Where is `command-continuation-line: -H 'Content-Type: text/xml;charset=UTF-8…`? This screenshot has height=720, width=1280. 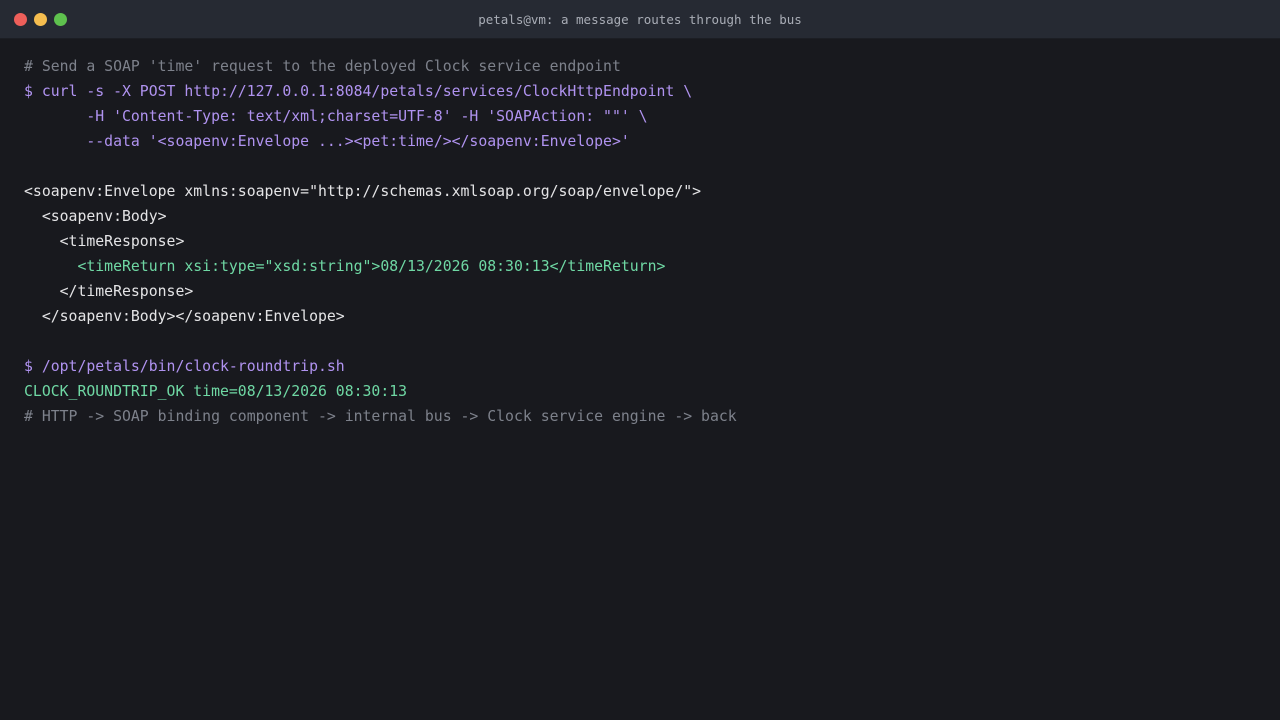
command-continuation-line: -H 'Content-Type: text/xml;charset=UTF-8… is located at coordinates (336, 116).